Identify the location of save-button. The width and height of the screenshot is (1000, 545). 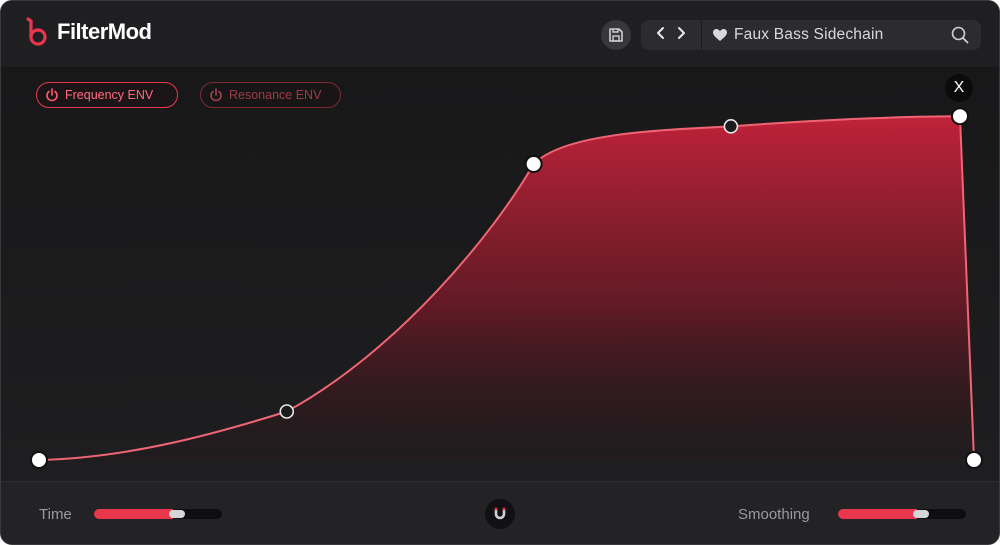
(616, 35).